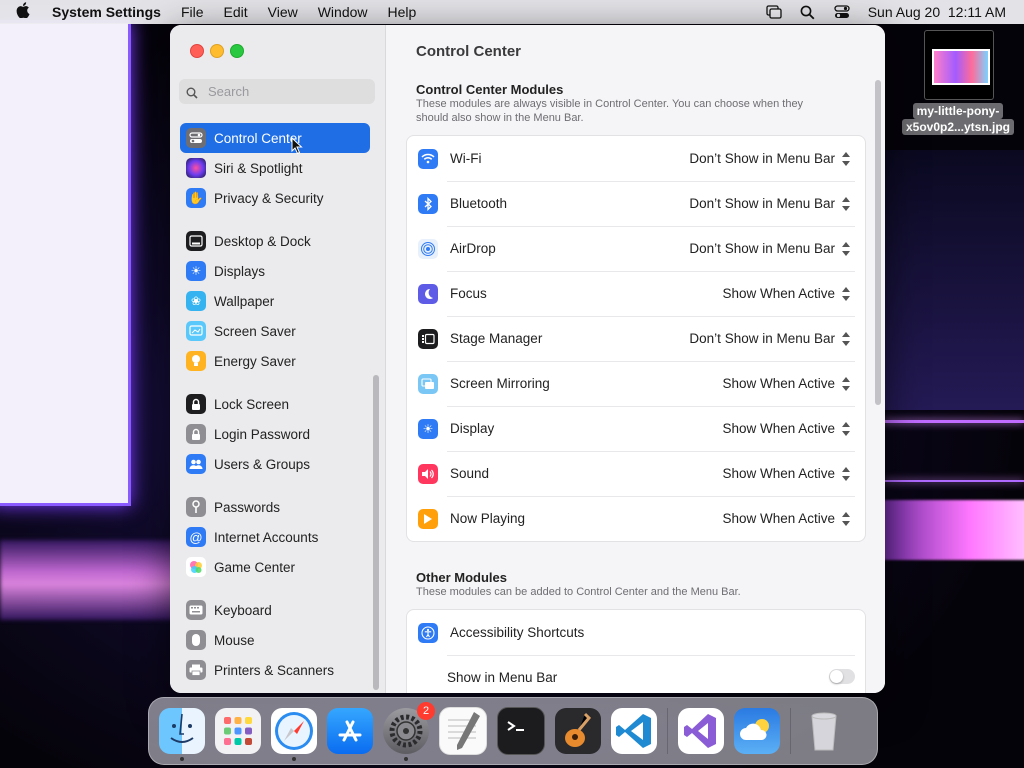 The width and height of the screenshot is (1024, 768). Describe the element at coordinates (958, 119) in the screenshot. I see `file-label: my-little-pony- x5ov0p2...ytsn.jpg` at that location.